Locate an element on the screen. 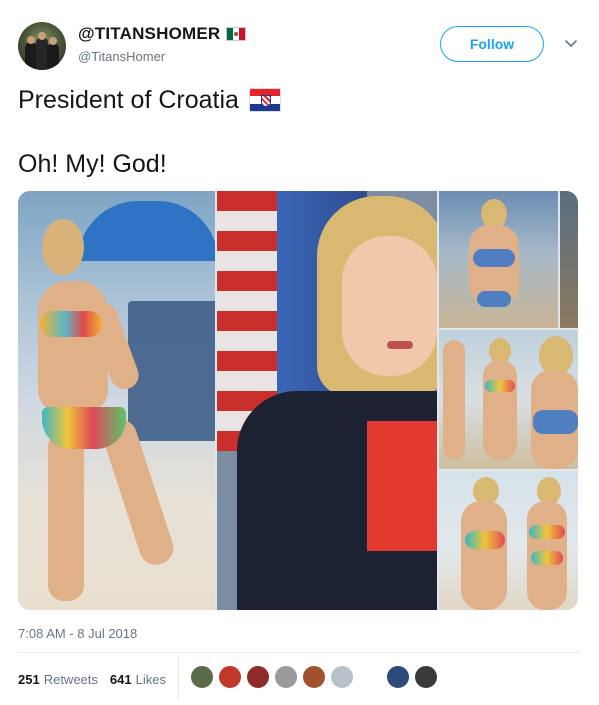 This screenshot has width=599, height=705. tweet-text-line2: Oh! My! God! is located at coordinates (92, 164).